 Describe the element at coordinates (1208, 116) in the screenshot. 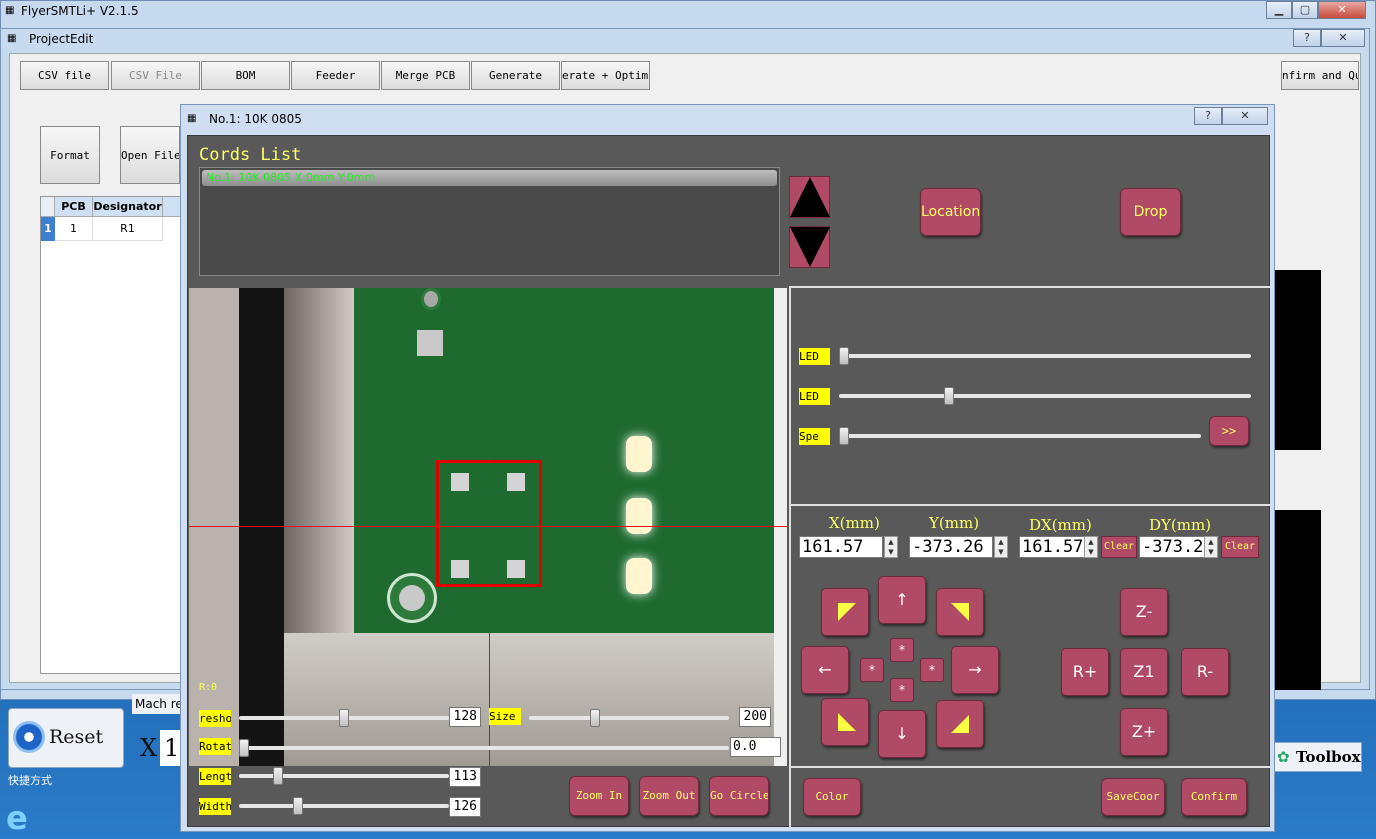

I see `dialog-help-button: ?` at that location.